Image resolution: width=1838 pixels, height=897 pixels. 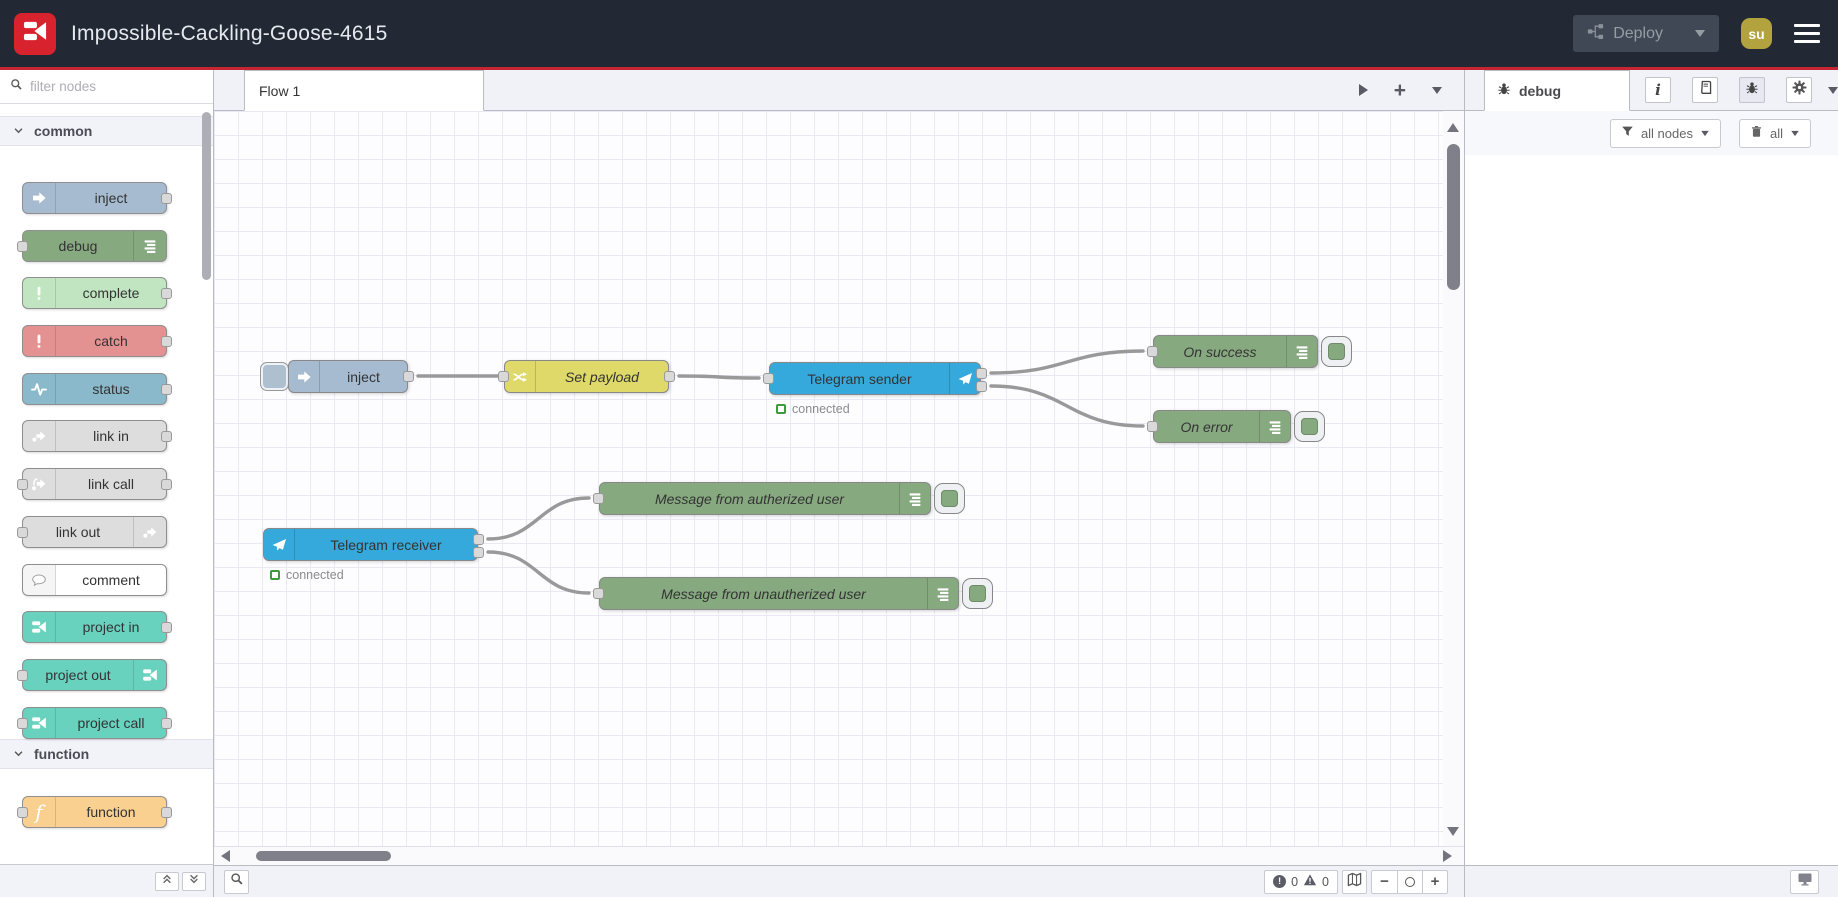 I want to click on sidebar-options-chevron-icon, so click(x=1833, y=90).